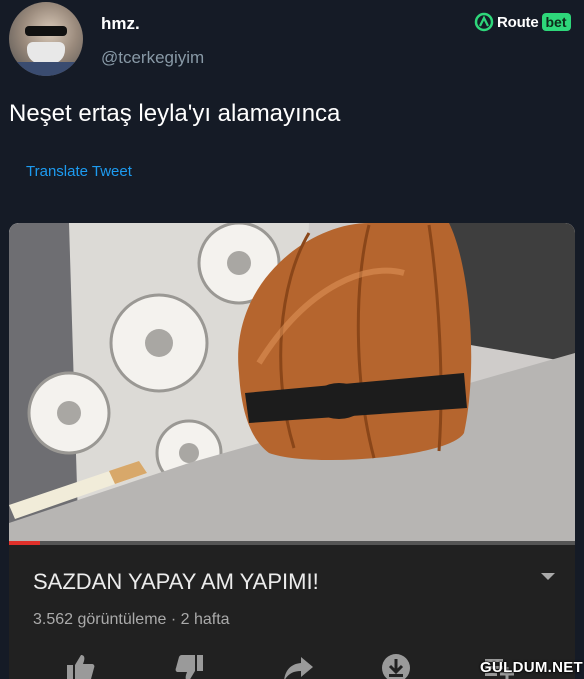 This screenshot has height=679, width=584. What do you see at coordinates (46, 31) in the screenshot?
I see `avatar-sunglasses` at bounding box center [46, 31].